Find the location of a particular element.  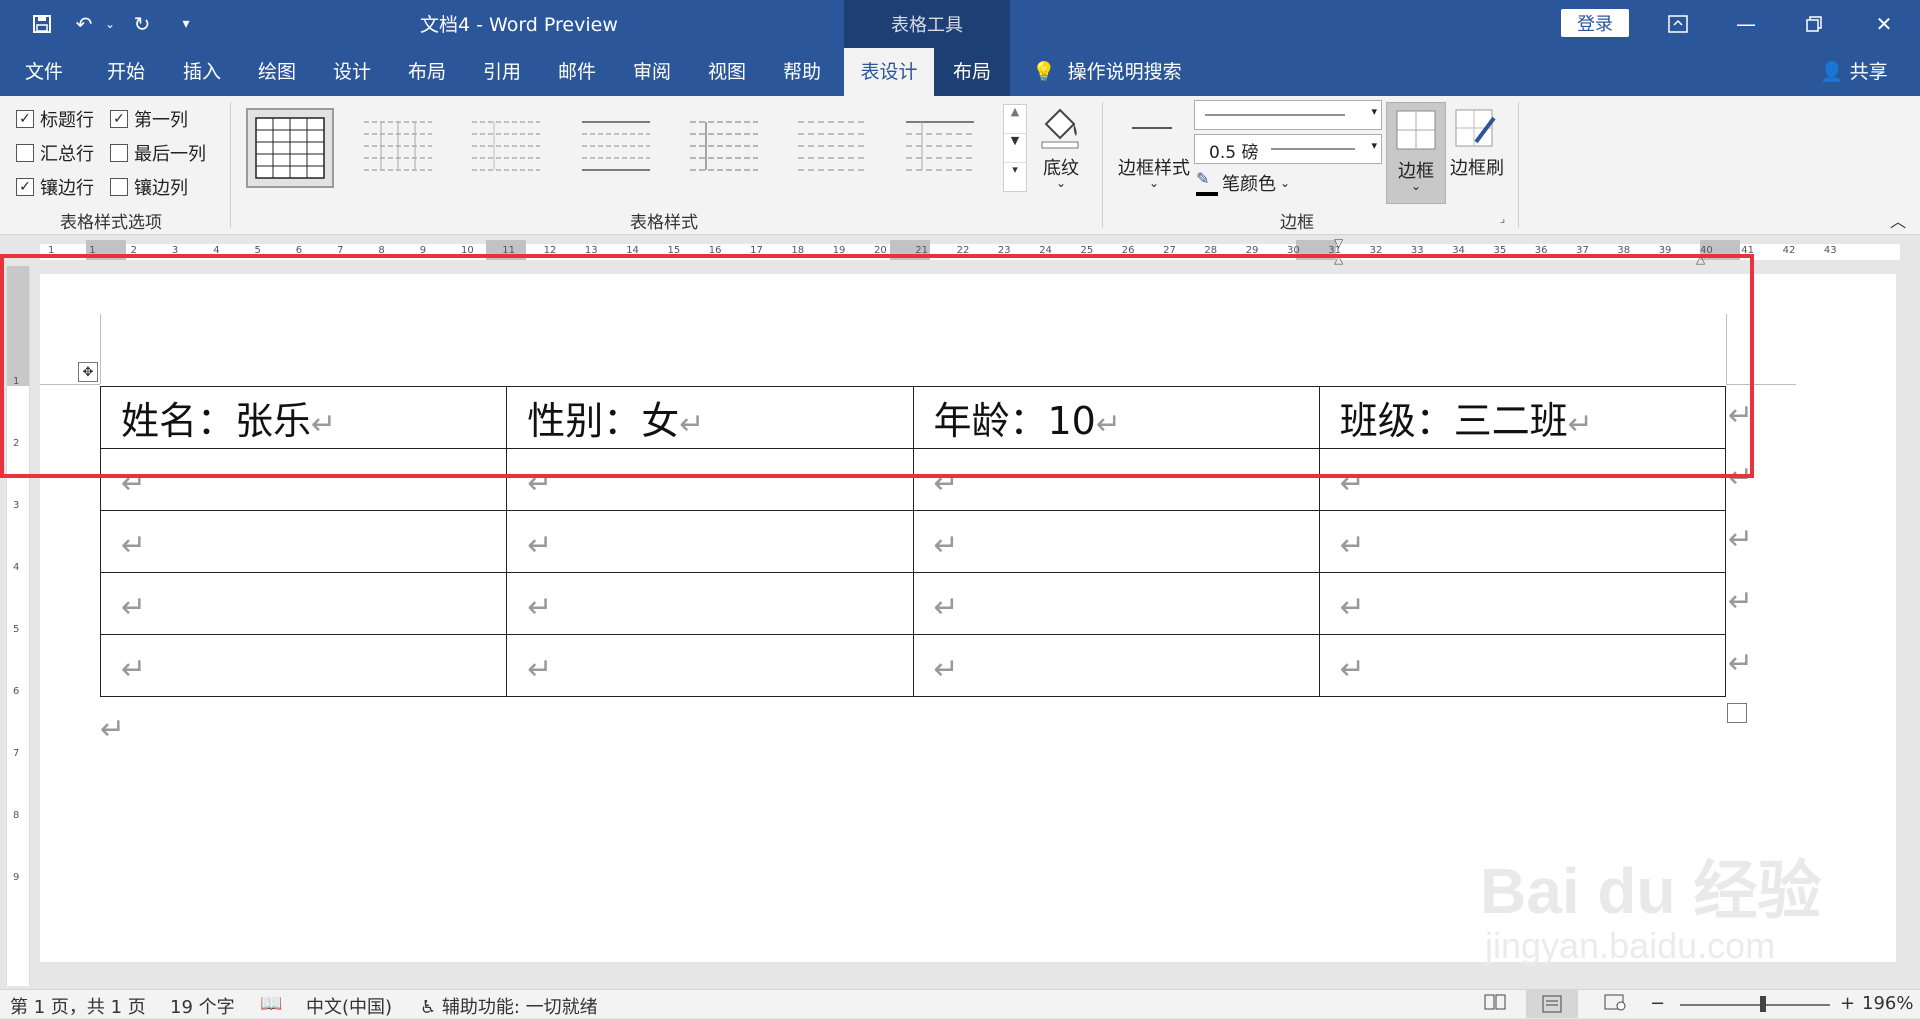

zoom-slider-track is located at coordinates (1755, 1005).